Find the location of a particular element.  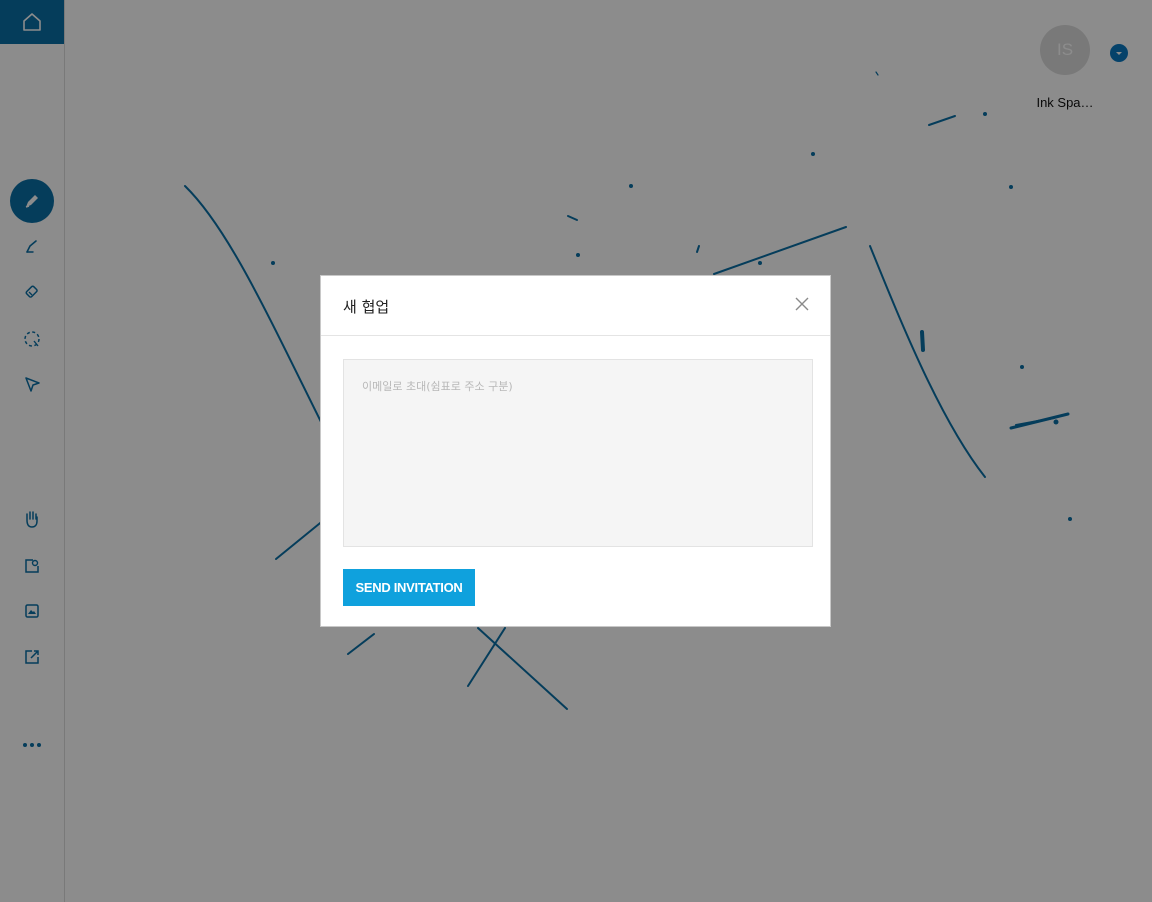

invite-email-input is located at coordinates (578, 453).